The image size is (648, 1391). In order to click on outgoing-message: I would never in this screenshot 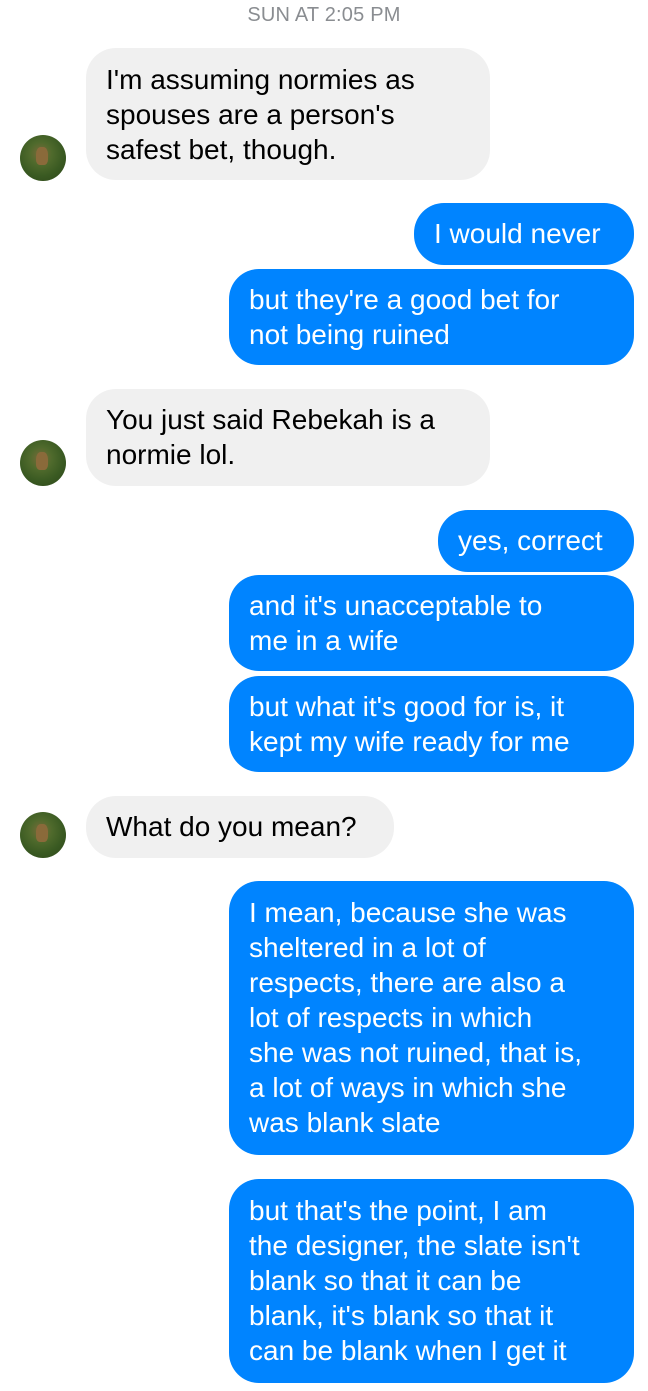, I will do `click(524, 234)`.